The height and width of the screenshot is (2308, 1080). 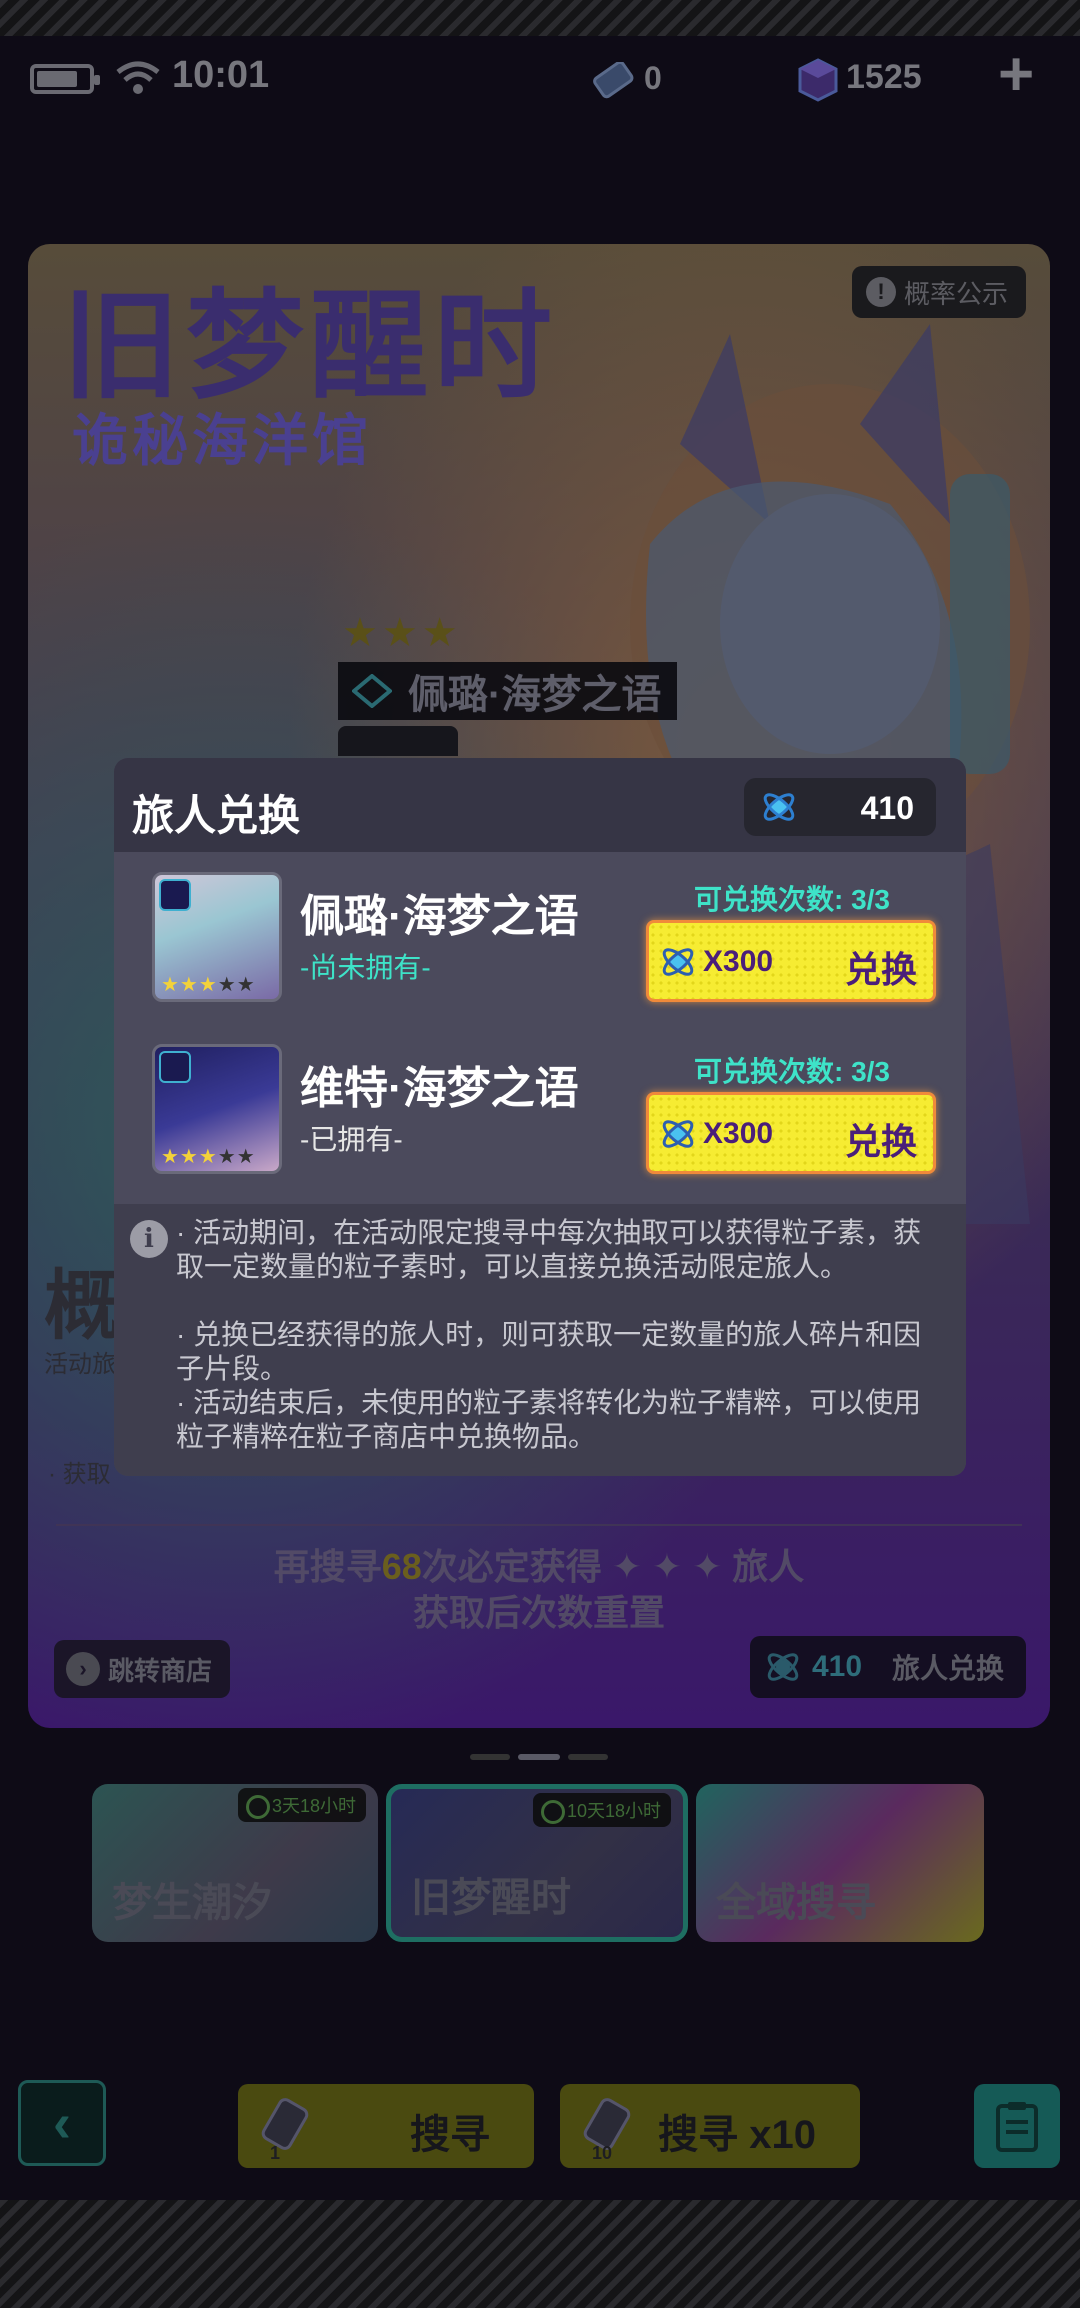 What do you see at coordinates (1016, 75) in the screenshot?
I see `add-currency-button: +` at bounding box center [1016, 75].